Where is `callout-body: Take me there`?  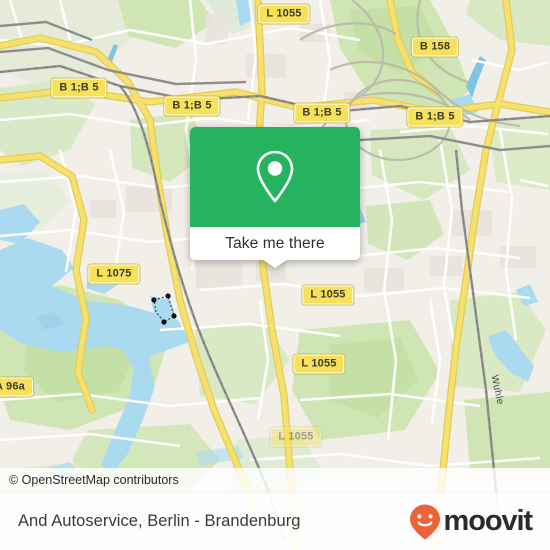
callout-body: Take me there is located at coordinates (275, 193).